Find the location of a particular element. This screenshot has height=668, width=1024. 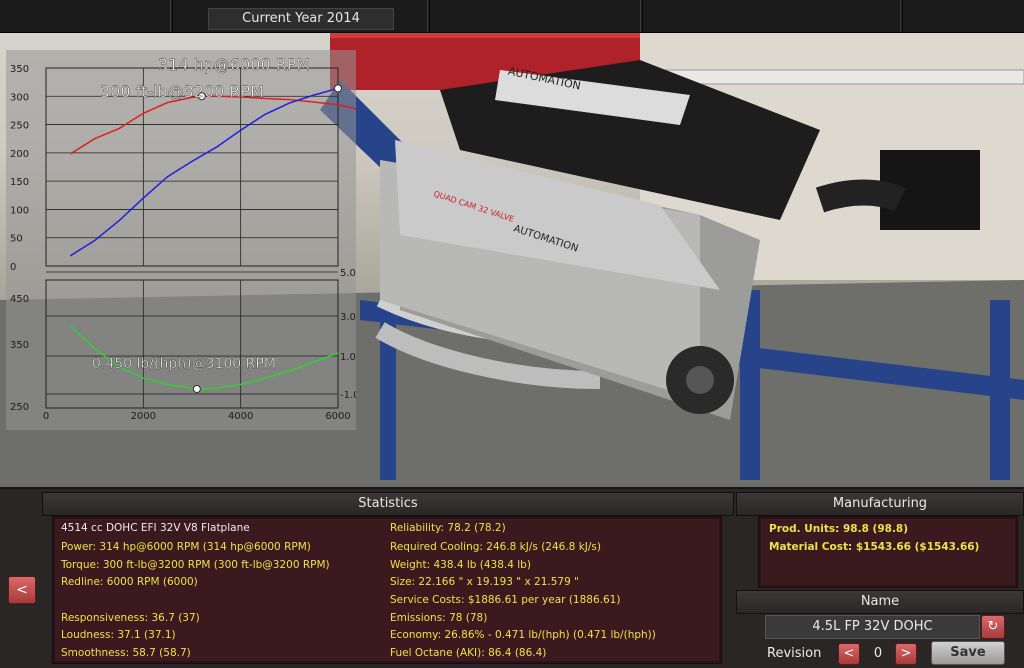

revision-value: 0 is located at coordinates (878, 653).